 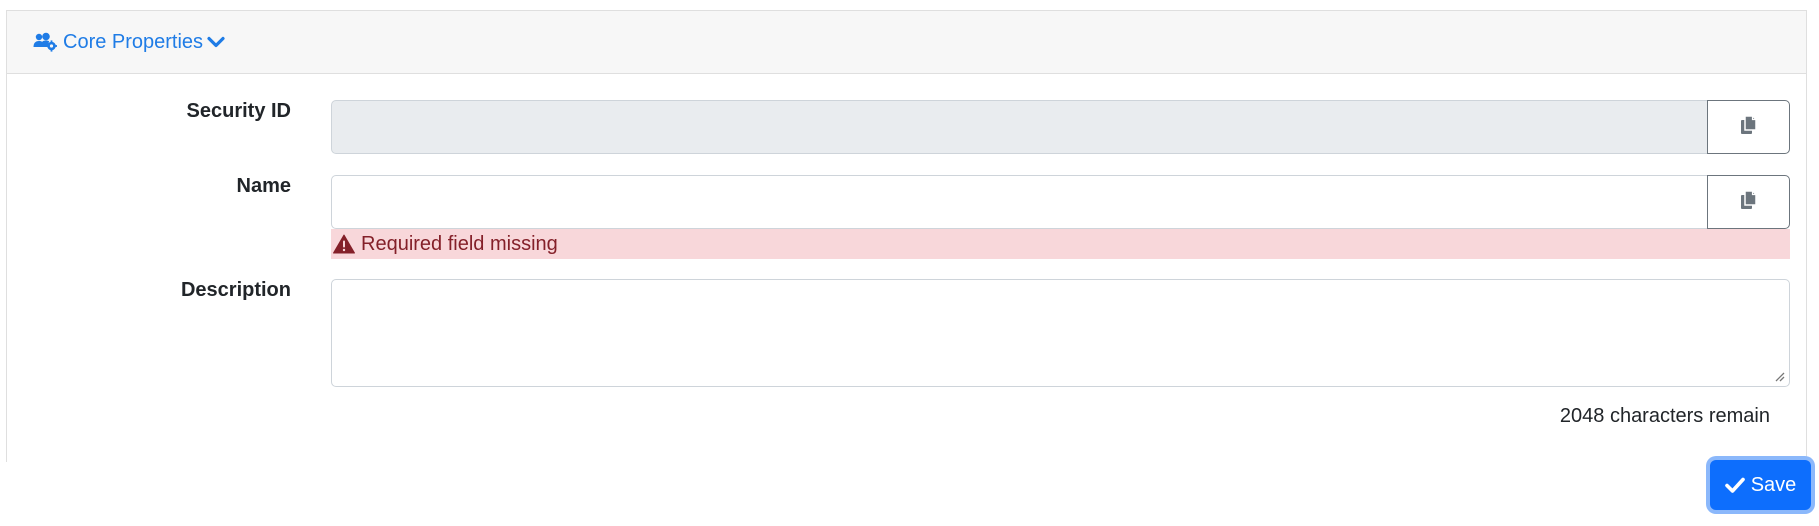 I want to click on name-label: Name, so click(x=263, y=186).